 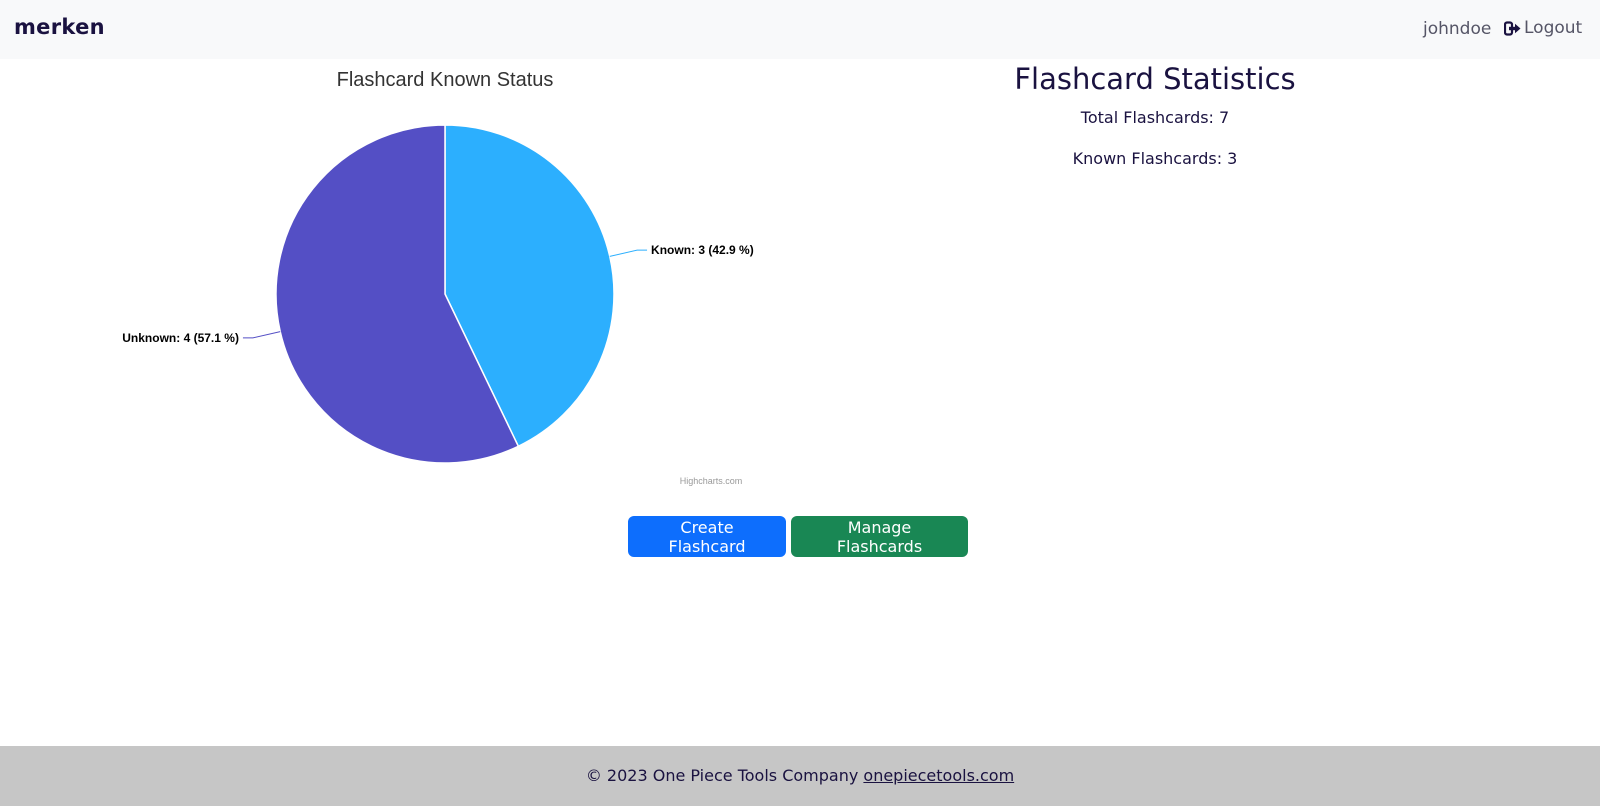 I want to click on logout-link: Logout, so click(x=1543, y=28).